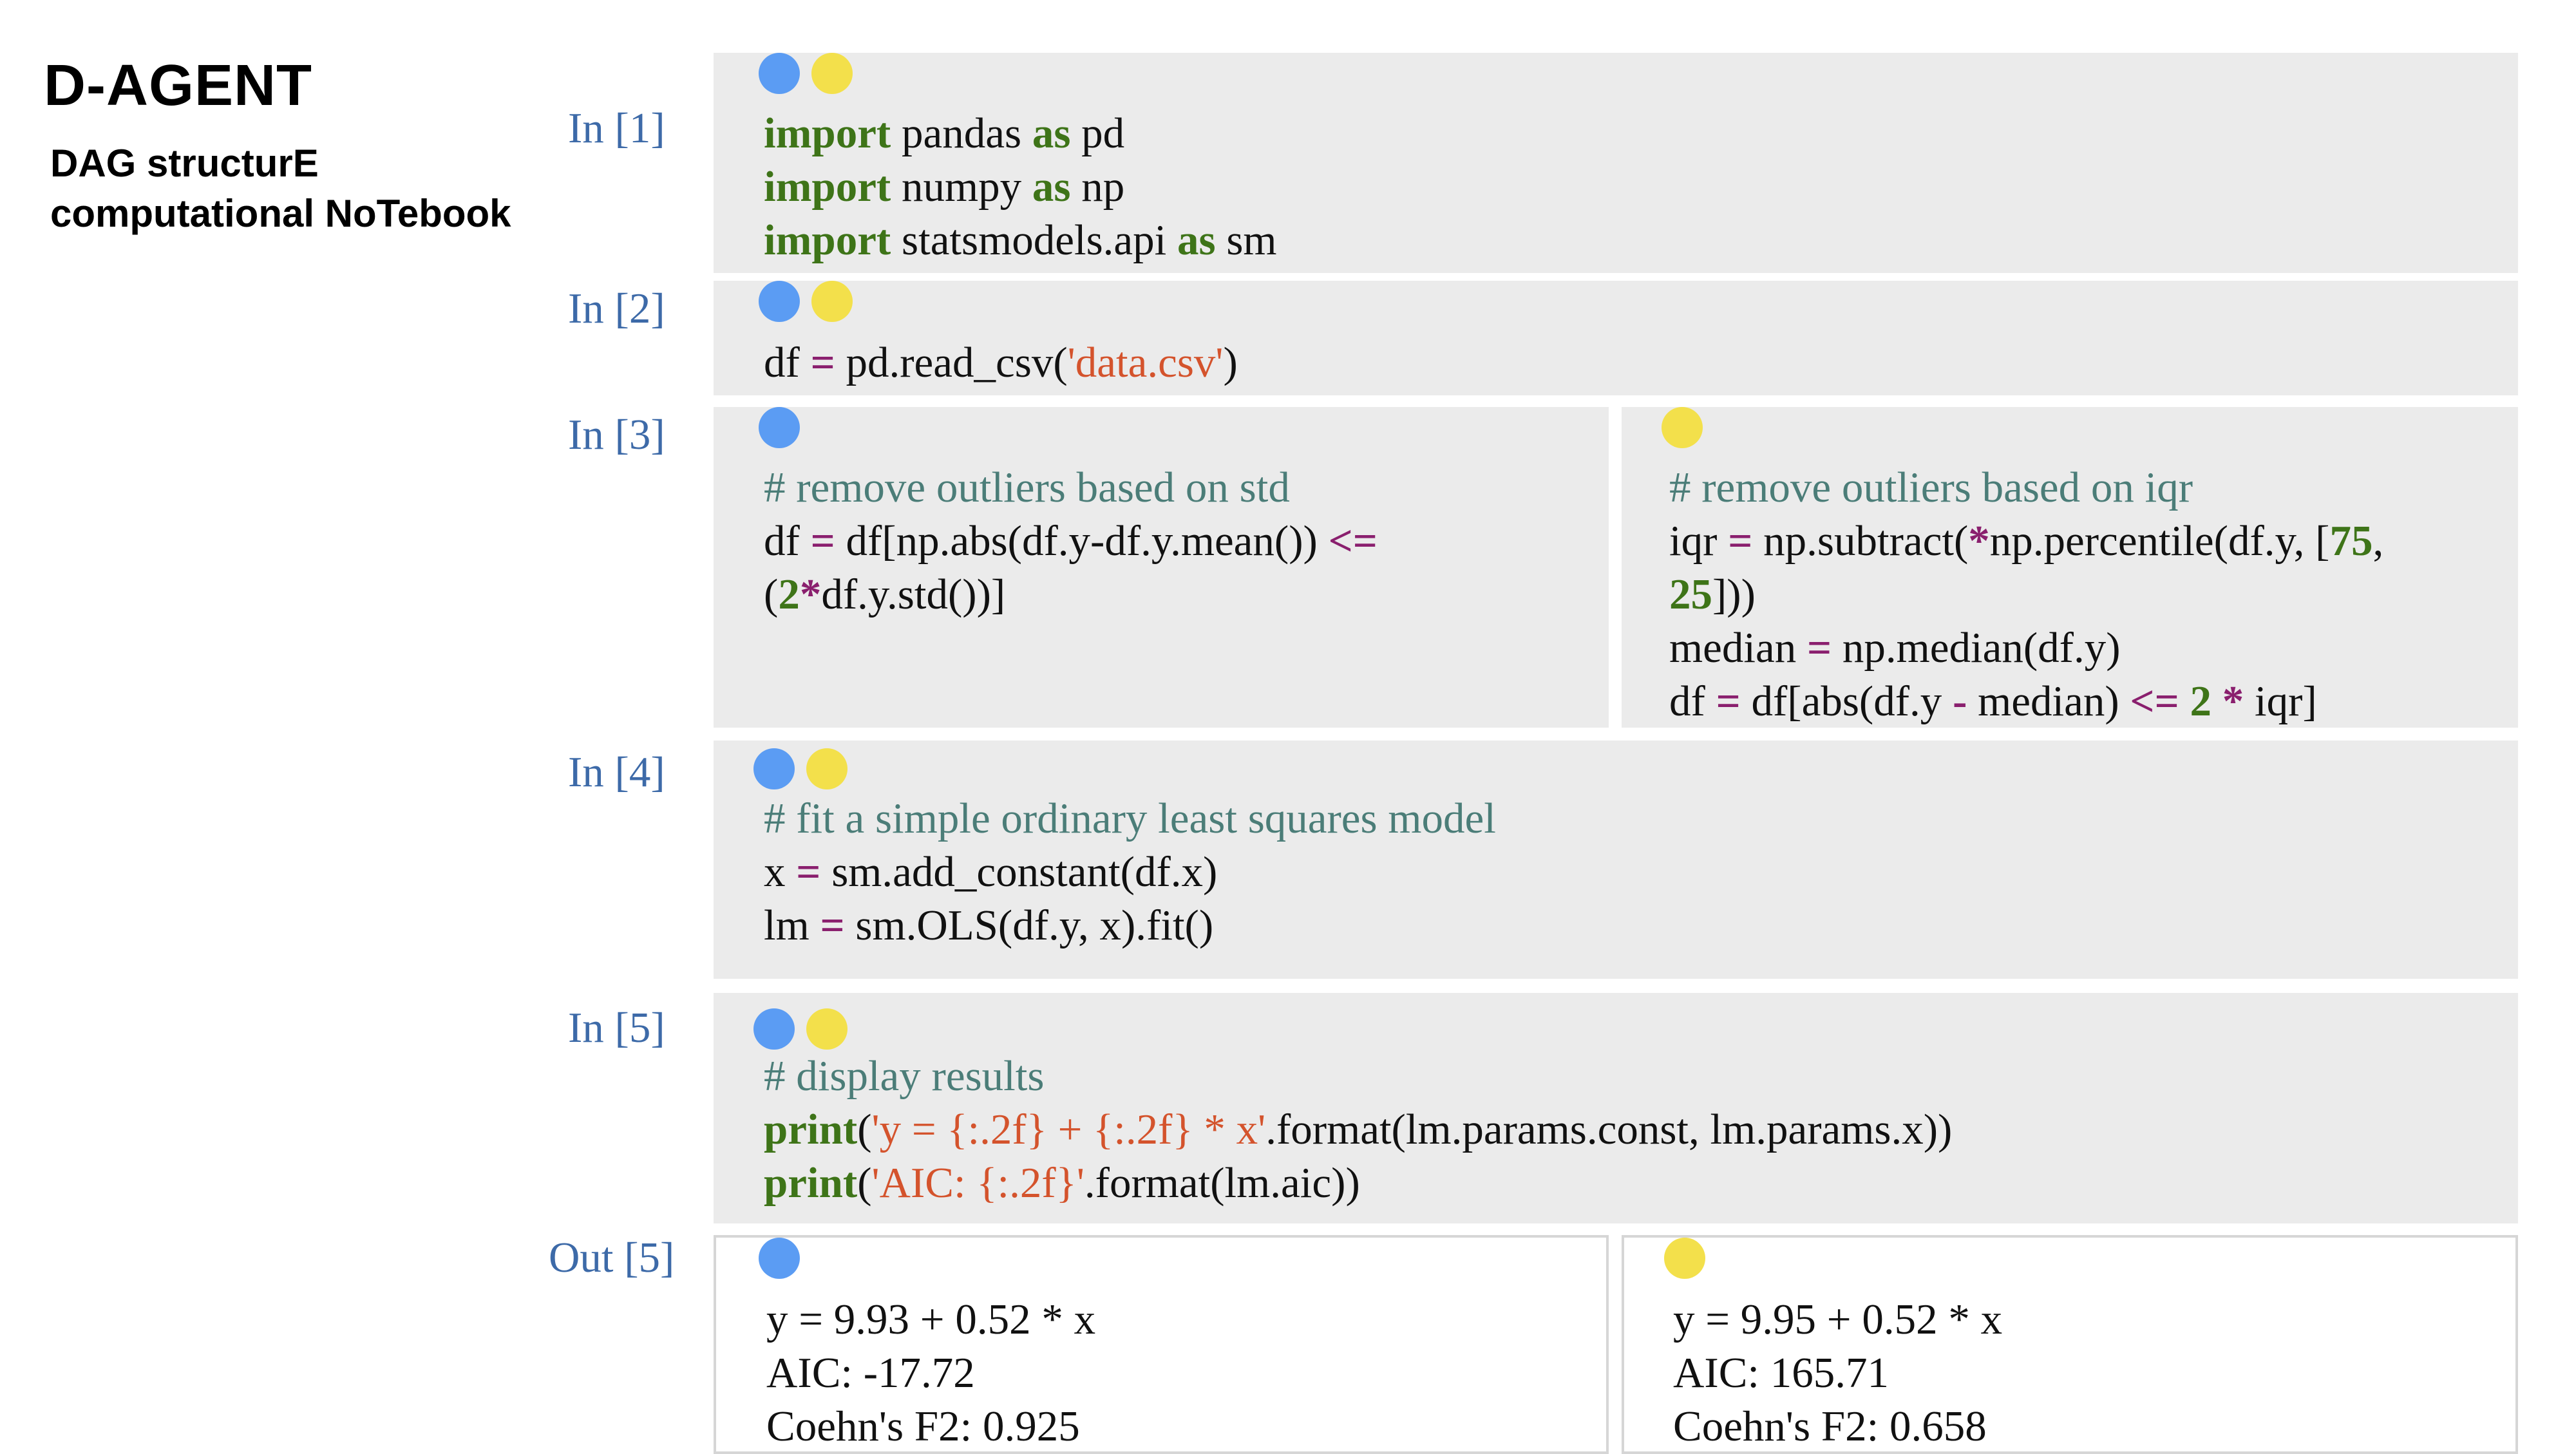 The image size is (2576, 1454). What do you see at coordinates (1001, 363) in the screenshot?
I see `code-block: df = pd.read_csv('data.csv')` at bounding box center [1001, 363].